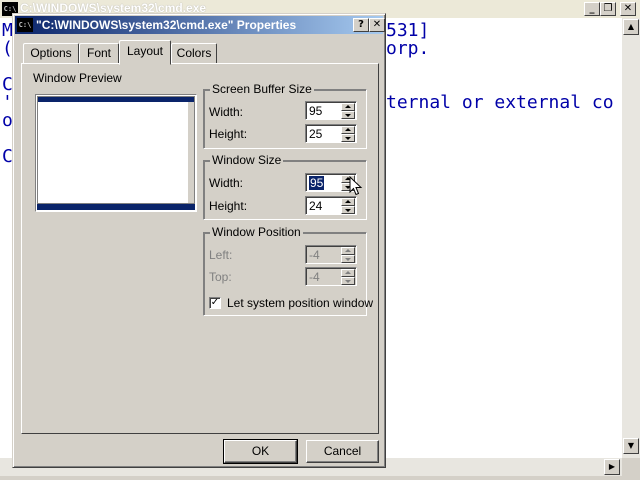  I want to click on position-left-spinner: -4, so click(331, 254).